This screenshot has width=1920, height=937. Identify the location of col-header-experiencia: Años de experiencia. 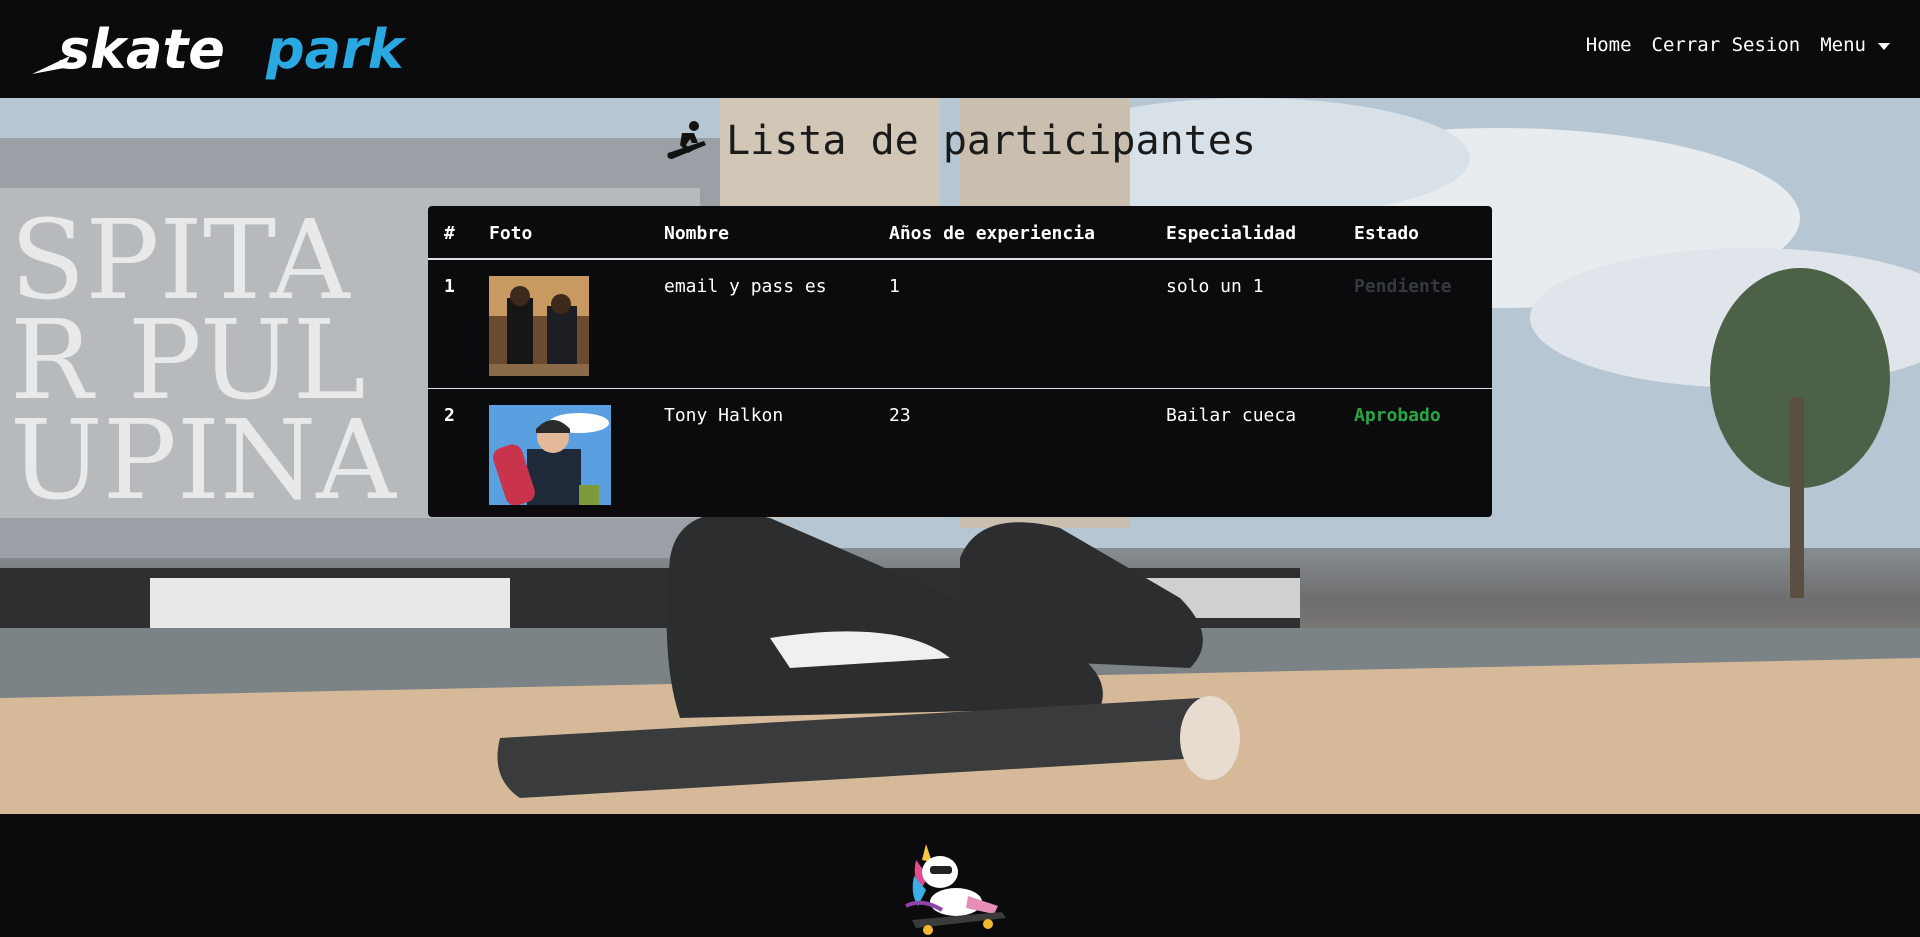
(1011, 233).